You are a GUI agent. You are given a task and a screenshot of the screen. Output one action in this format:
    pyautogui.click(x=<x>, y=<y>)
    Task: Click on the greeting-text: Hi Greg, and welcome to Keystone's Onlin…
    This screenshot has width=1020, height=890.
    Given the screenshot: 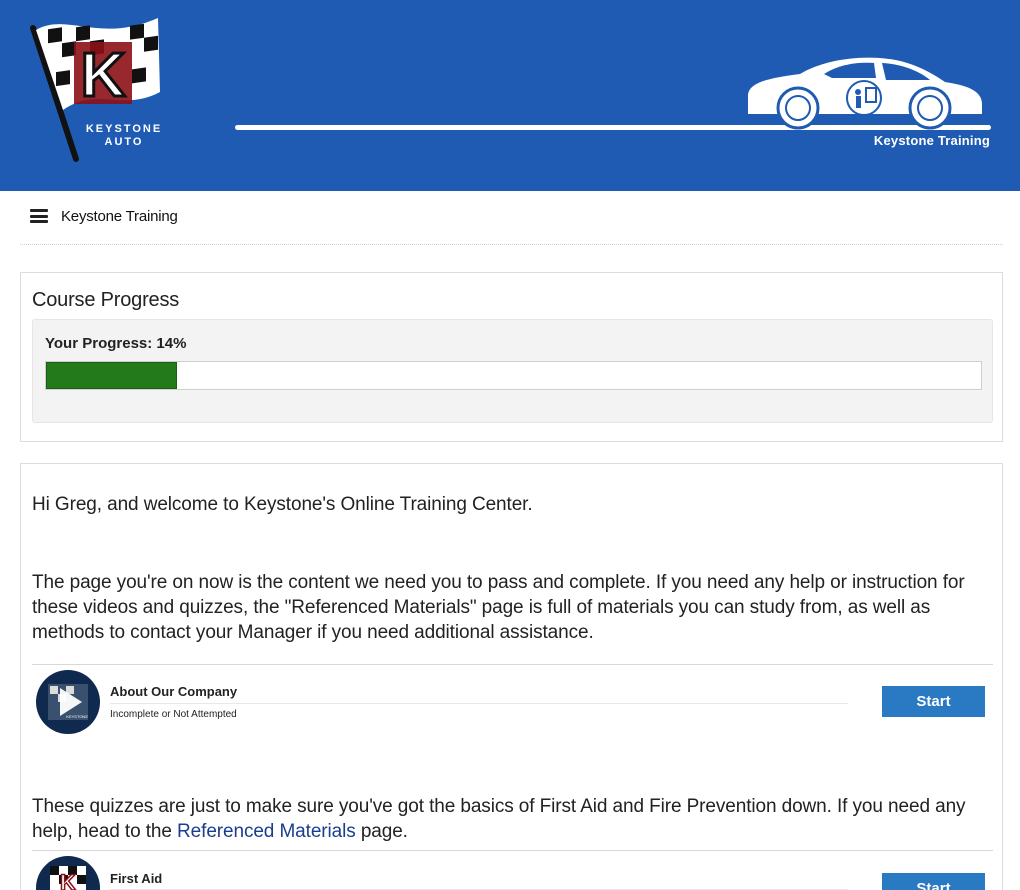 What is the action you would take?
    pyautogui.click(x=282, y=504)
    